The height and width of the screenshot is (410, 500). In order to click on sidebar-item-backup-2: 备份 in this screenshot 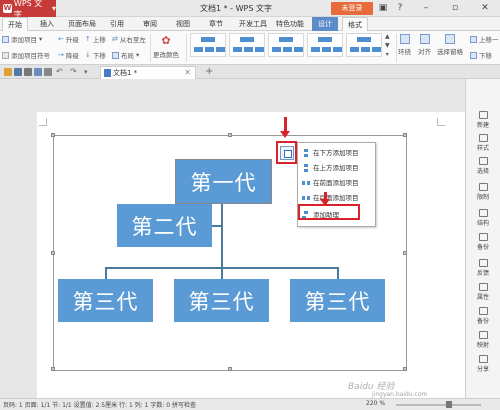, I will do `click(483, 316)`.